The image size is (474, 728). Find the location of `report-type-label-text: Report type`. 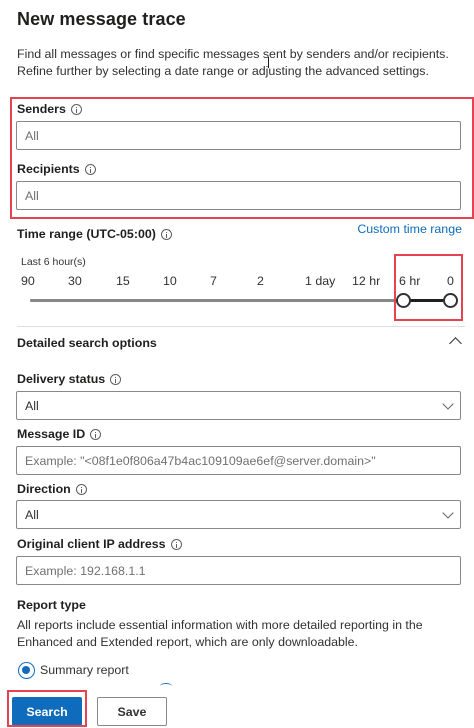

report-type-label-text: Report type is located at coordinates (51, 605).